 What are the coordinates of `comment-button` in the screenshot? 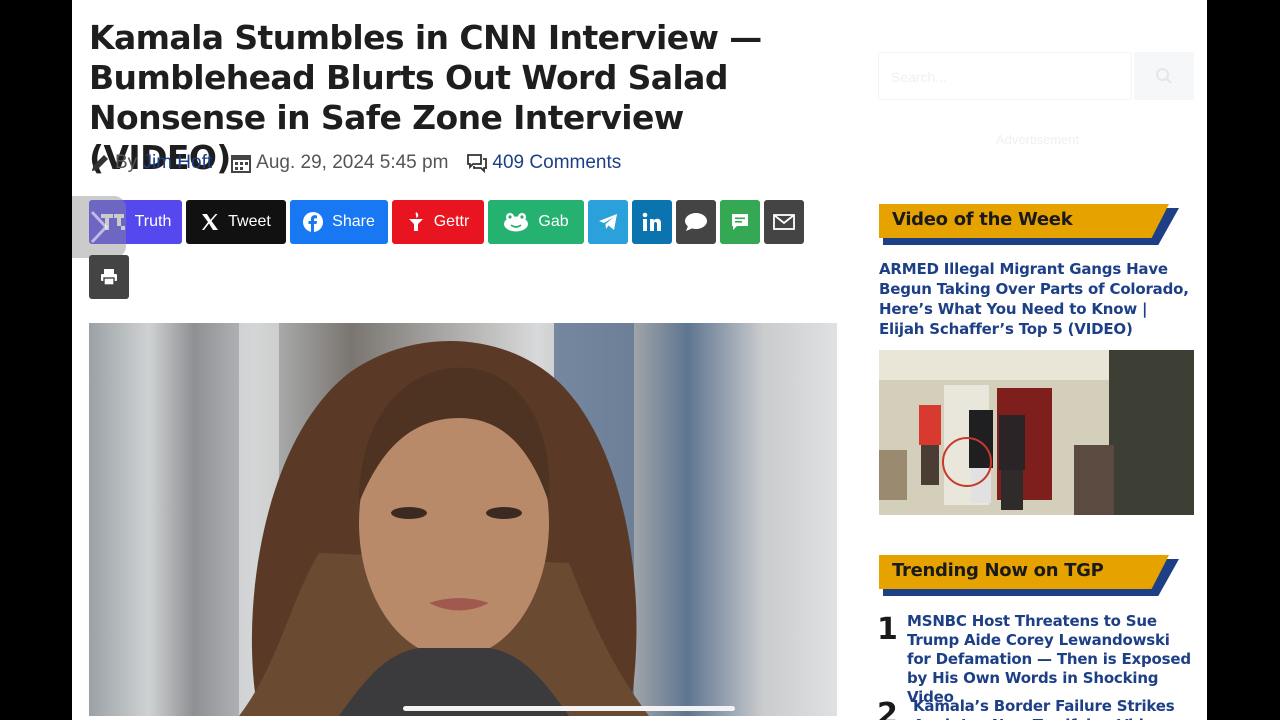 It's located at (696, 222).